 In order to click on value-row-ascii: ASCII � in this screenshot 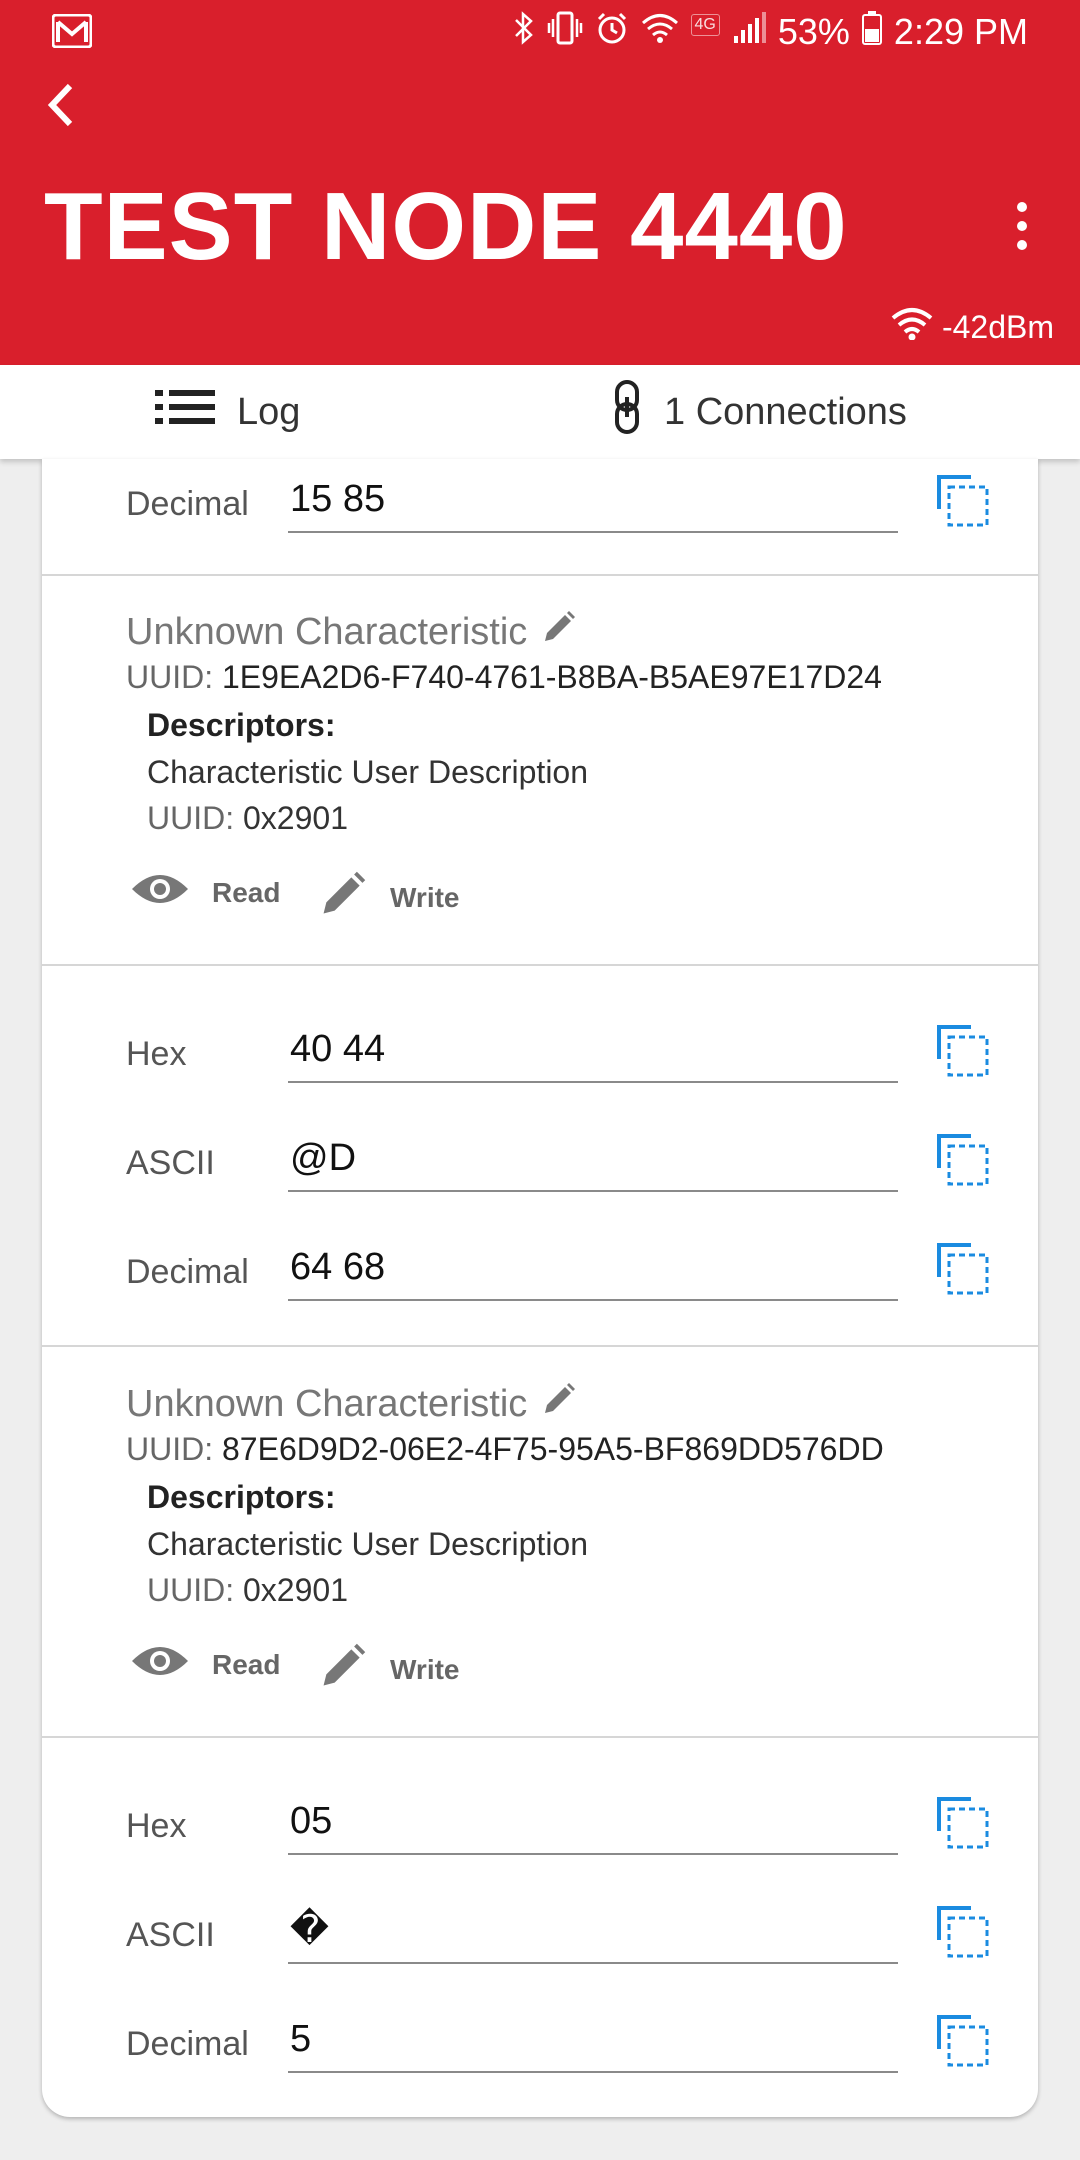, I will do `click(540, 1940)`.